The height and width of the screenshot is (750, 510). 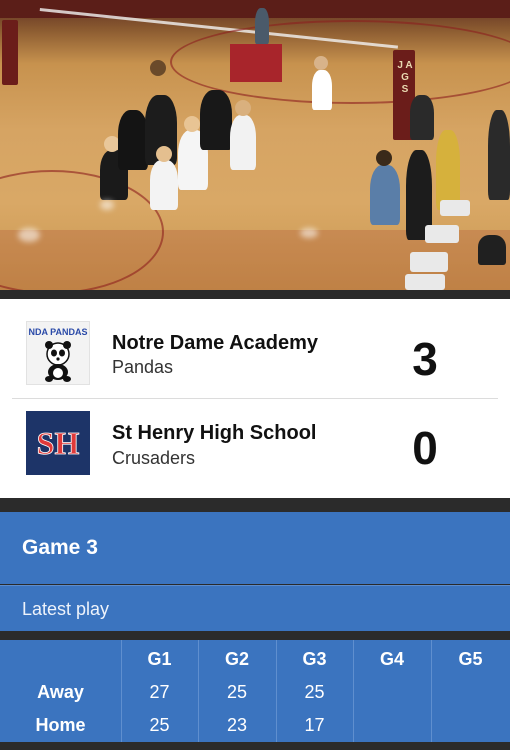 I want to click on spectator-head, so click(x=384, y=158).